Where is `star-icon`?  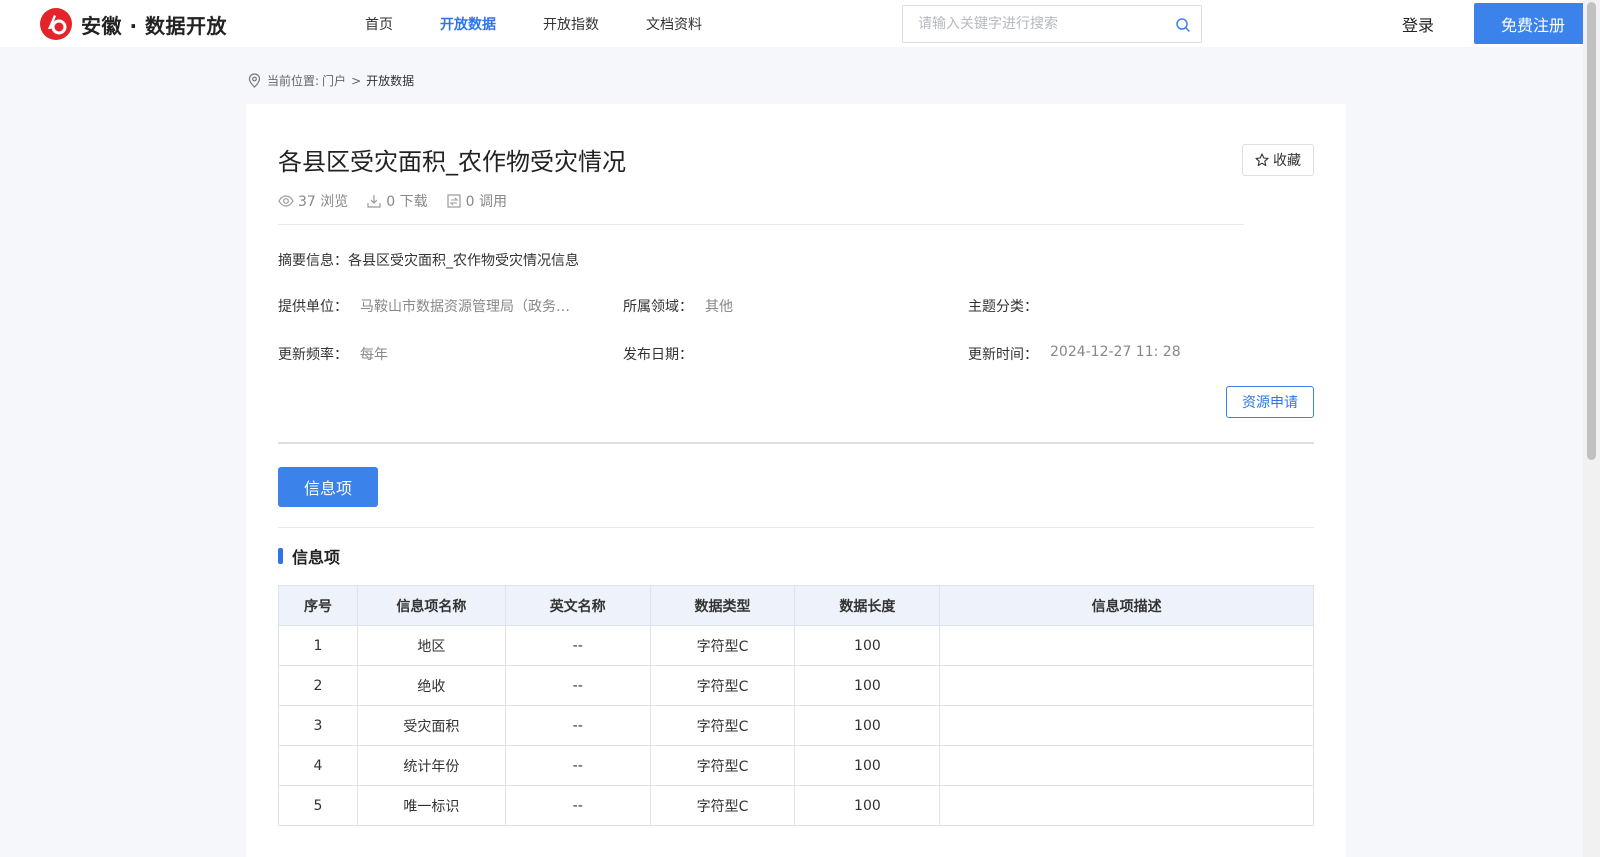 star-icon is located at coordinates (1262, 160).